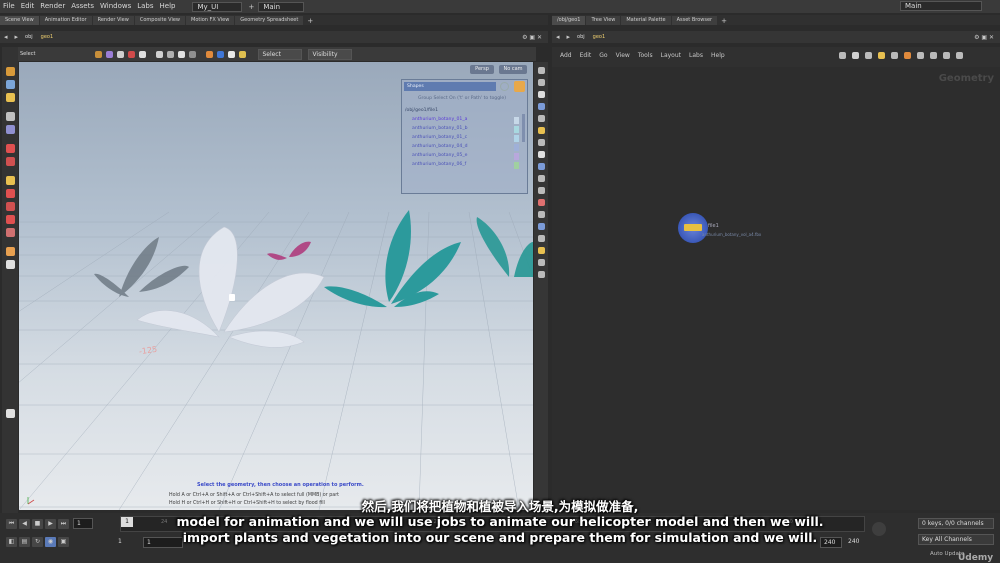 Image resolution: width=1000 pixels, height=563 pixels. I want to click on tab-render-view: Render View, so click(113, 20).